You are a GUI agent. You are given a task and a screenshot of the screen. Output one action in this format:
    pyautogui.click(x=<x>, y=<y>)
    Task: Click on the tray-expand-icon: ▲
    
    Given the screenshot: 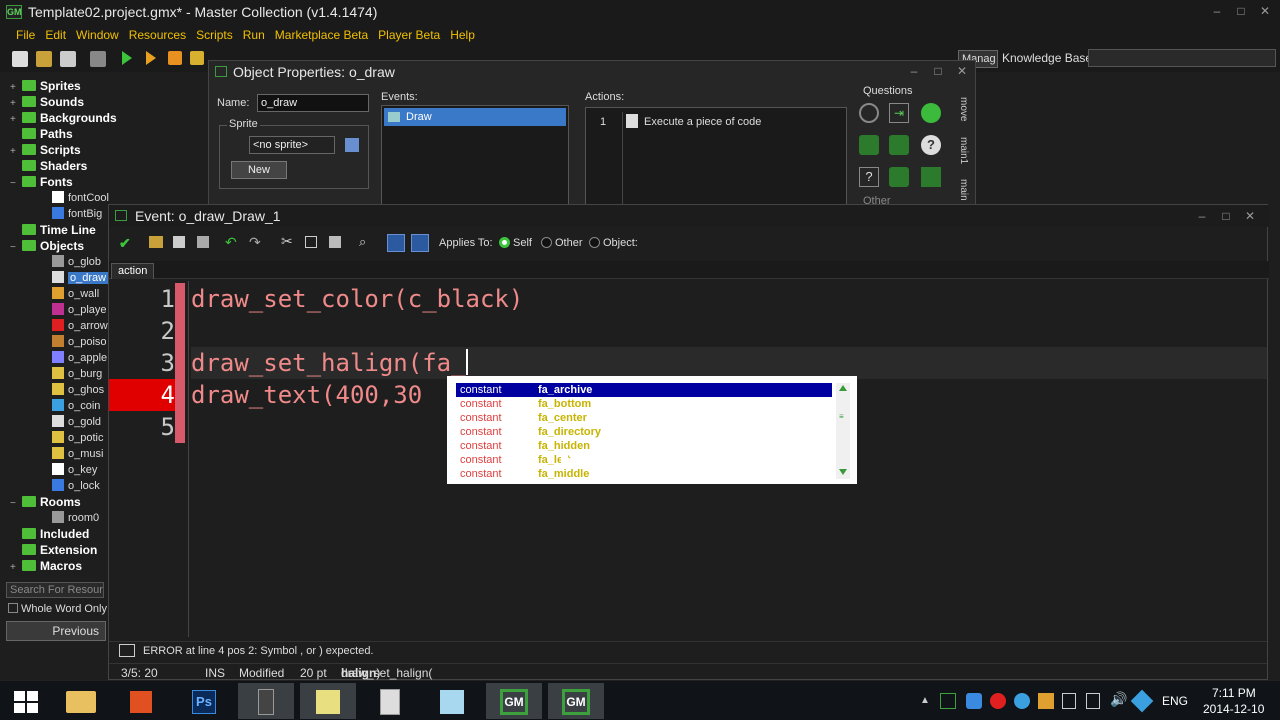 What is the action you would take?
    pyautogui.click(x=925, y=700)
    